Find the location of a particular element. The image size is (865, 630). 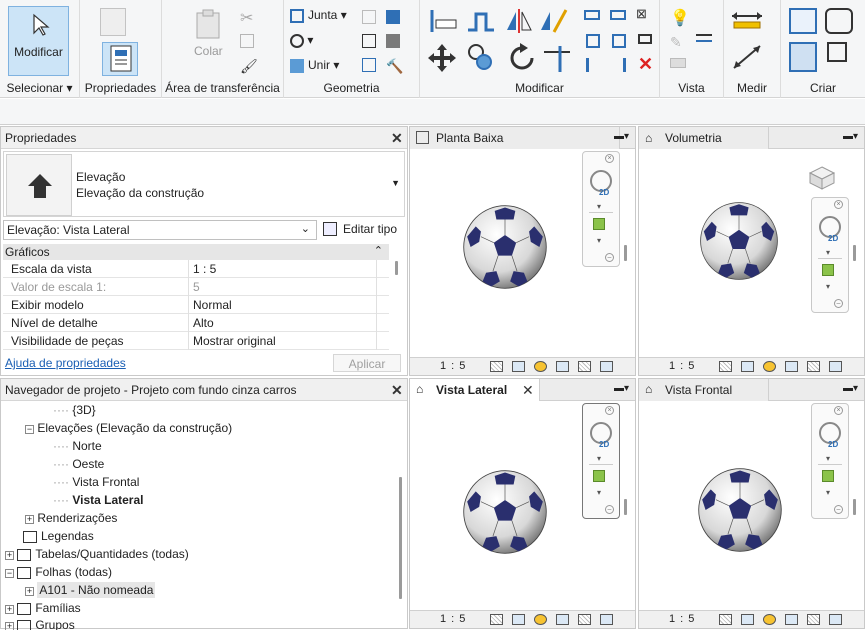

eraser-icon is located at coordinates (678, 63).